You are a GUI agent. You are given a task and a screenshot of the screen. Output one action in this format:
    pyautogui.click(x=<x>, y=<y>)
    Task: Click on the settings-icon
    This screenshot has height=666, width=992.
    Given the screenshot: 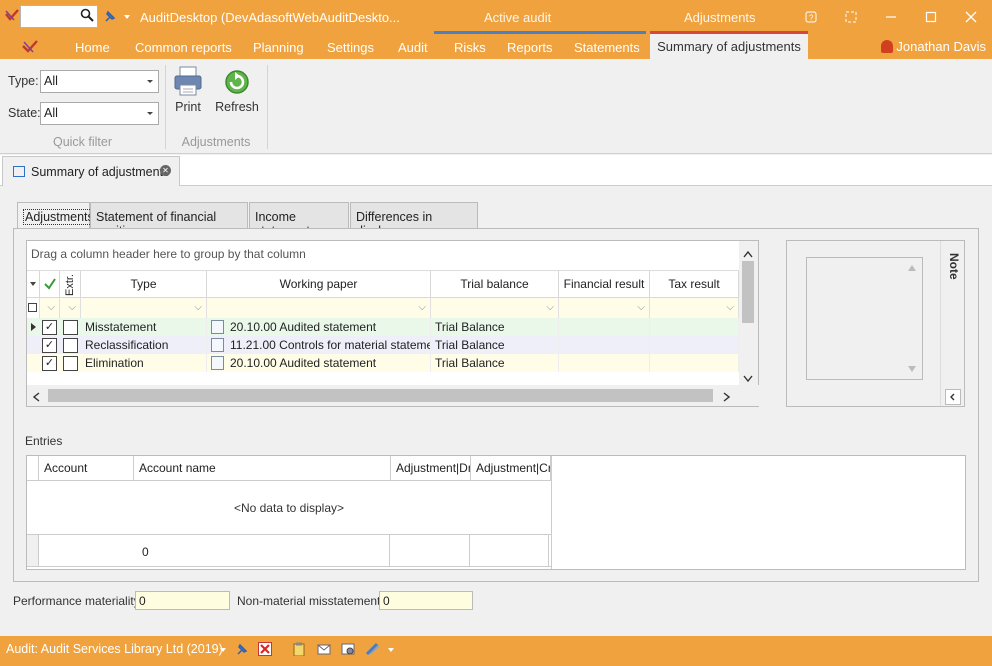 What is the action you would take?
    pyautogui.click(x=348, y=650)
    